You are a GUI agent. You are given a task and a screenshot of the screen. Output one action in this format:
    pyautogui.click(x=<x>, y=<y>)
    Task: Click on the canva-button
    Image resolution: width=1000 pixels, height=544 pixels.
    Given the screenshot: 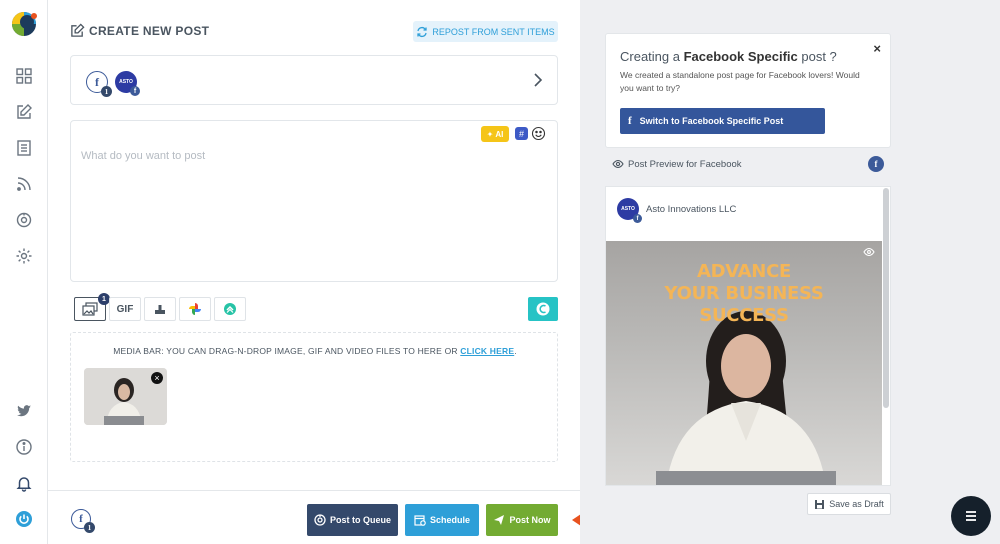 What is the action you would take?
    pyautogui.click(x=230, y=309)
    